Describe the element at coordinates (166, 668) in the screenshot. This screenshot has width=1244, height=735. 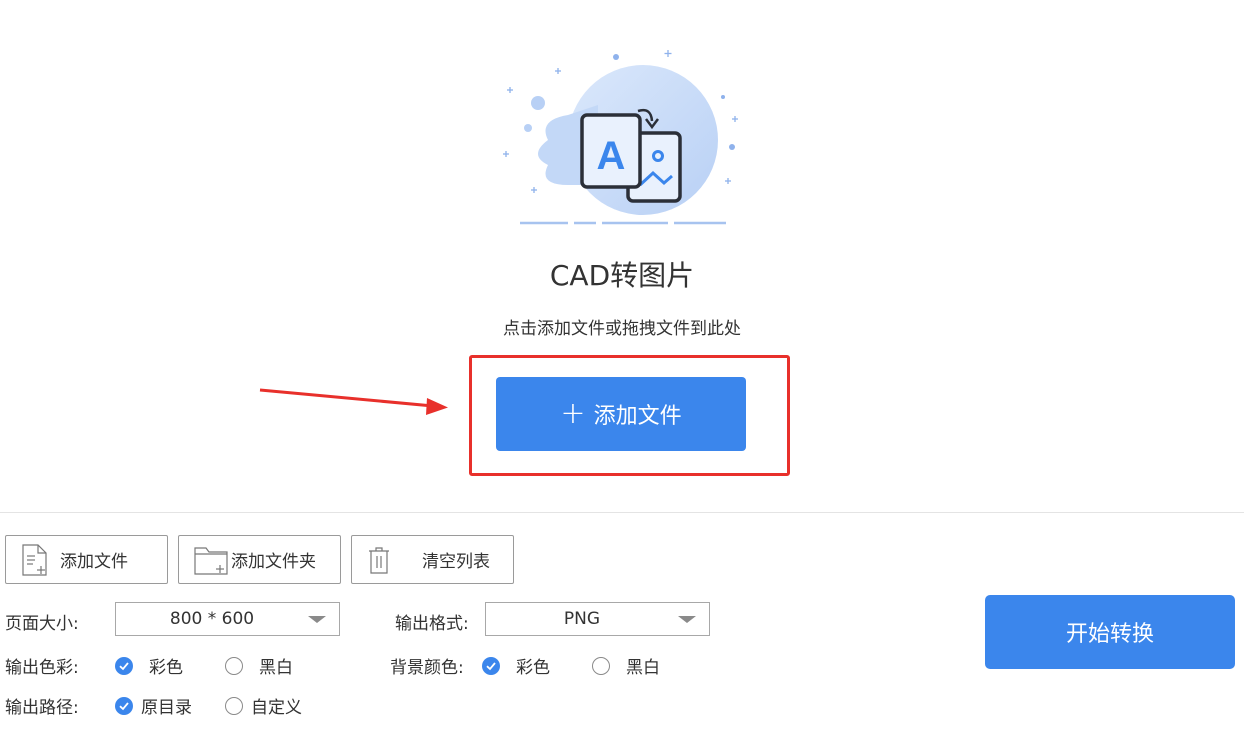
I see `output-color-option-color-label: 彩色` at that location.